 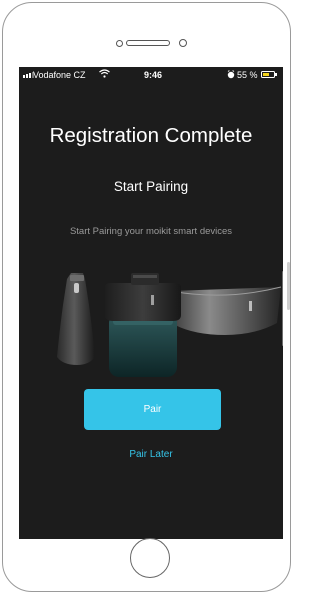 What do you see at coordinates (152, 409) in the screenshot?
I see `pair-button: Pair` at bounding box center [152, 409].